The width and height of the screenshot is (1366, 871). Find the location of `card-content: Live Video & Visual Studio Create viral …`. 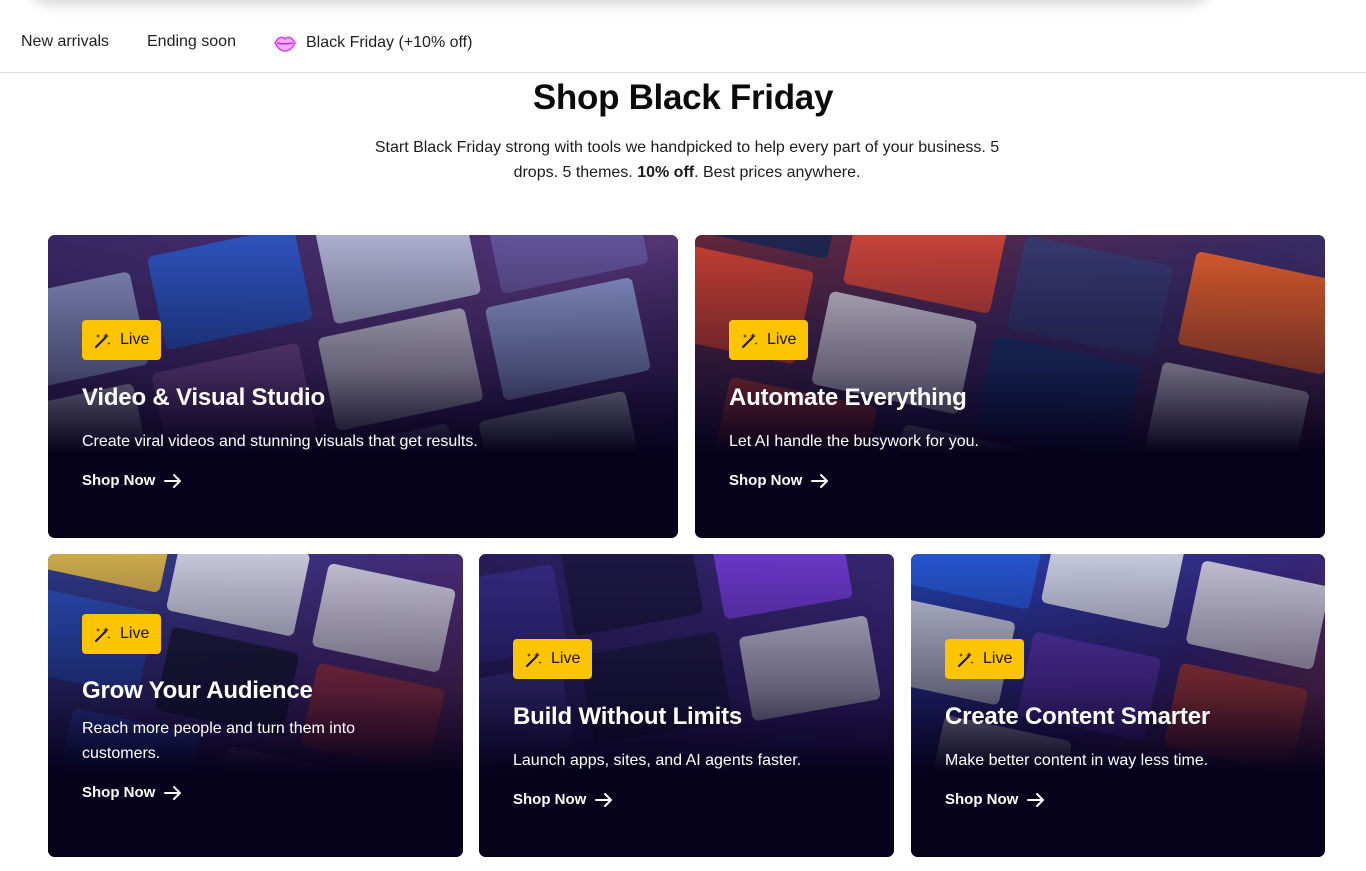

card-content: Live Video & Visual Studio Create viral … is located at coordinates (365, 405).